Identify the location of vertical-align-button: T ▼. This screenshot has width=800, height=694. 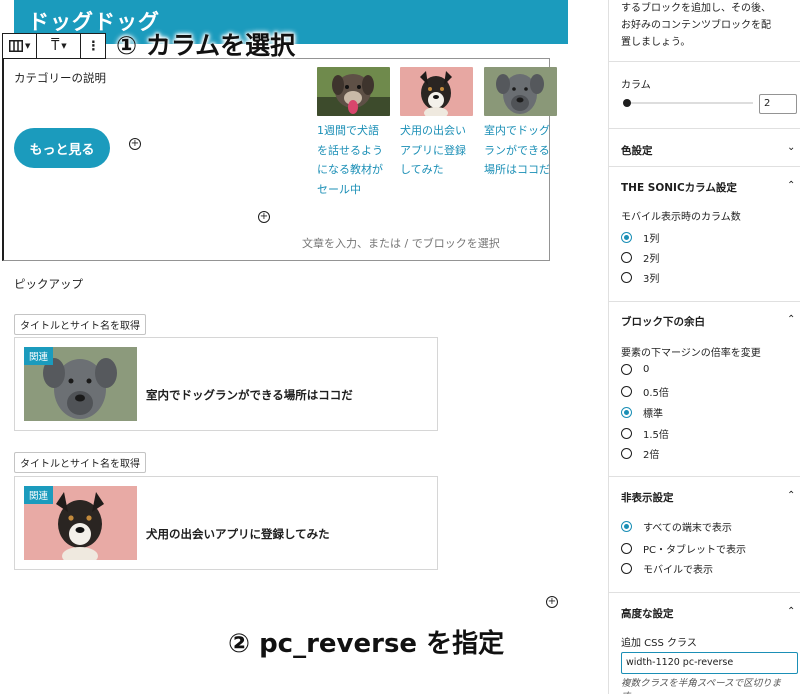
(58, 46).